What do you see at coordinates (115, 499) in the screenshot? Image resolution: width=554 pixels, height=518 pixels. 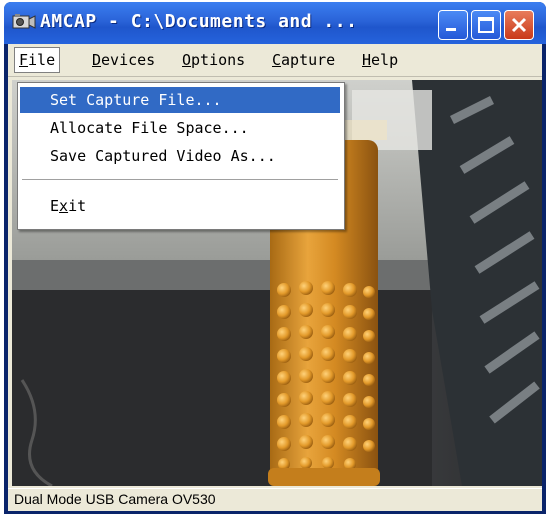 I see `status-text: Dual Mode USB Camera OV530` at bounding box center [115, 499].